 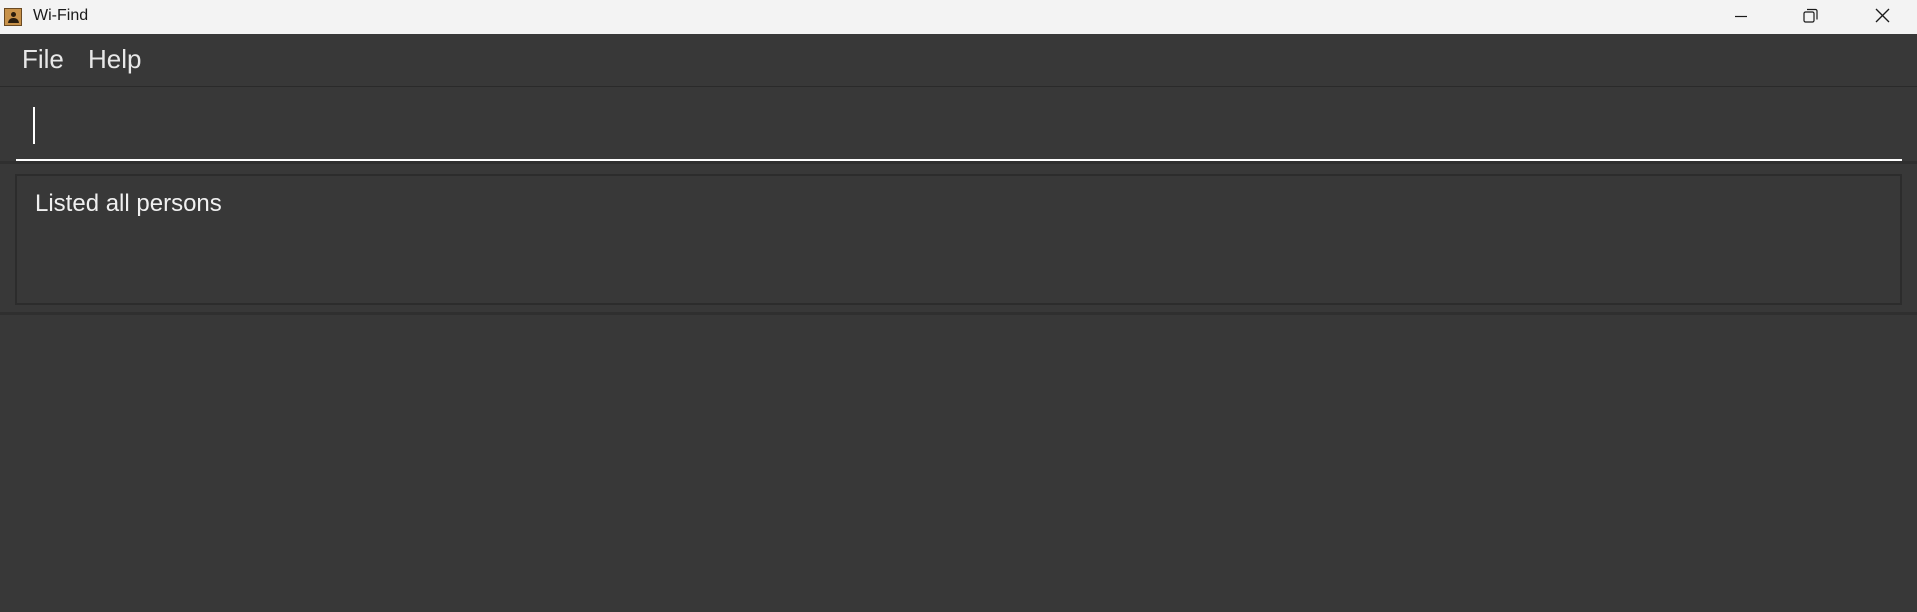 I want to click on close-button, so click(x=1883, y=17).